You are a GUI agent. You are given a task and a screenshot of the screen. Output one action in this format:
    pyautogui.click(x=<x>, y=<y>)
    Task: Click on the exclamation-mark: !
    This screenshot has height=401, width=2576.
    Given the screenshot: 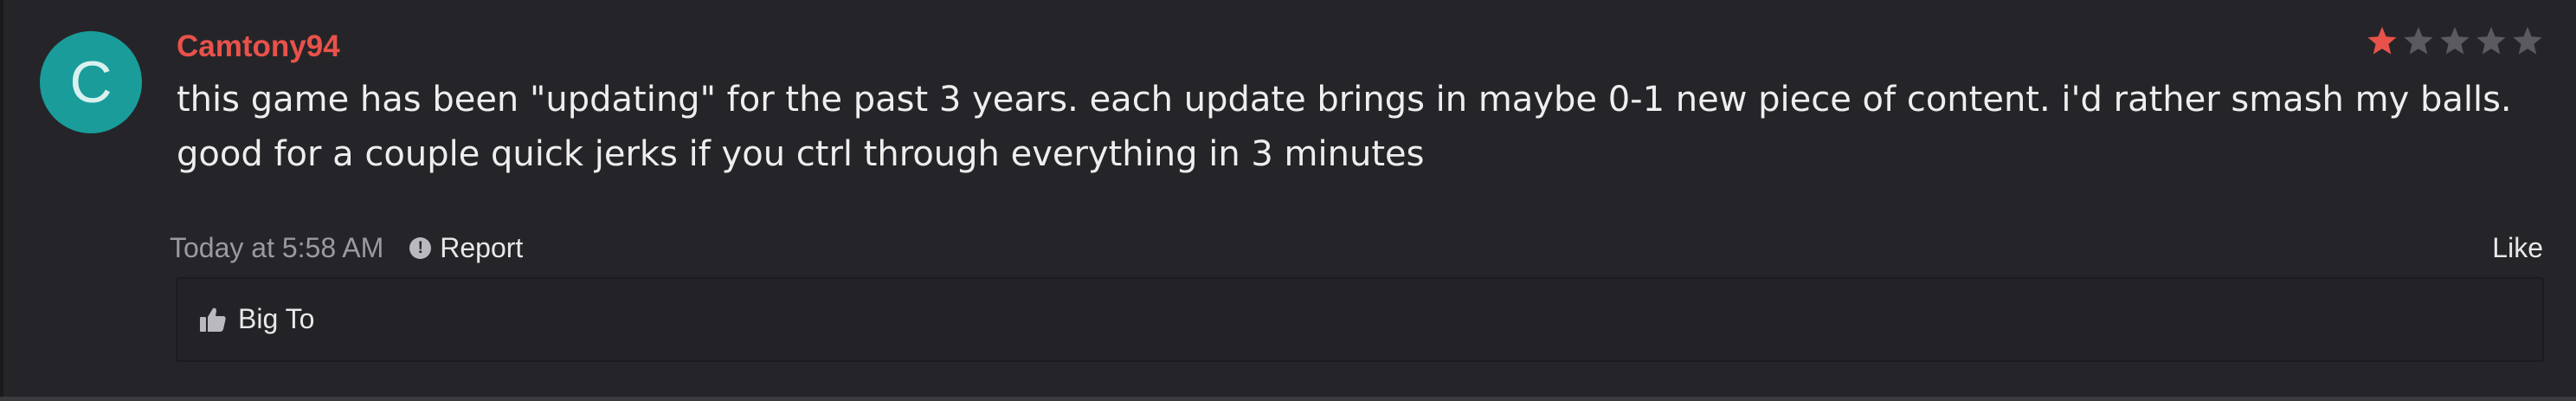 What is the action you would take?
    pyautogui.click(x=420, y=248)
    